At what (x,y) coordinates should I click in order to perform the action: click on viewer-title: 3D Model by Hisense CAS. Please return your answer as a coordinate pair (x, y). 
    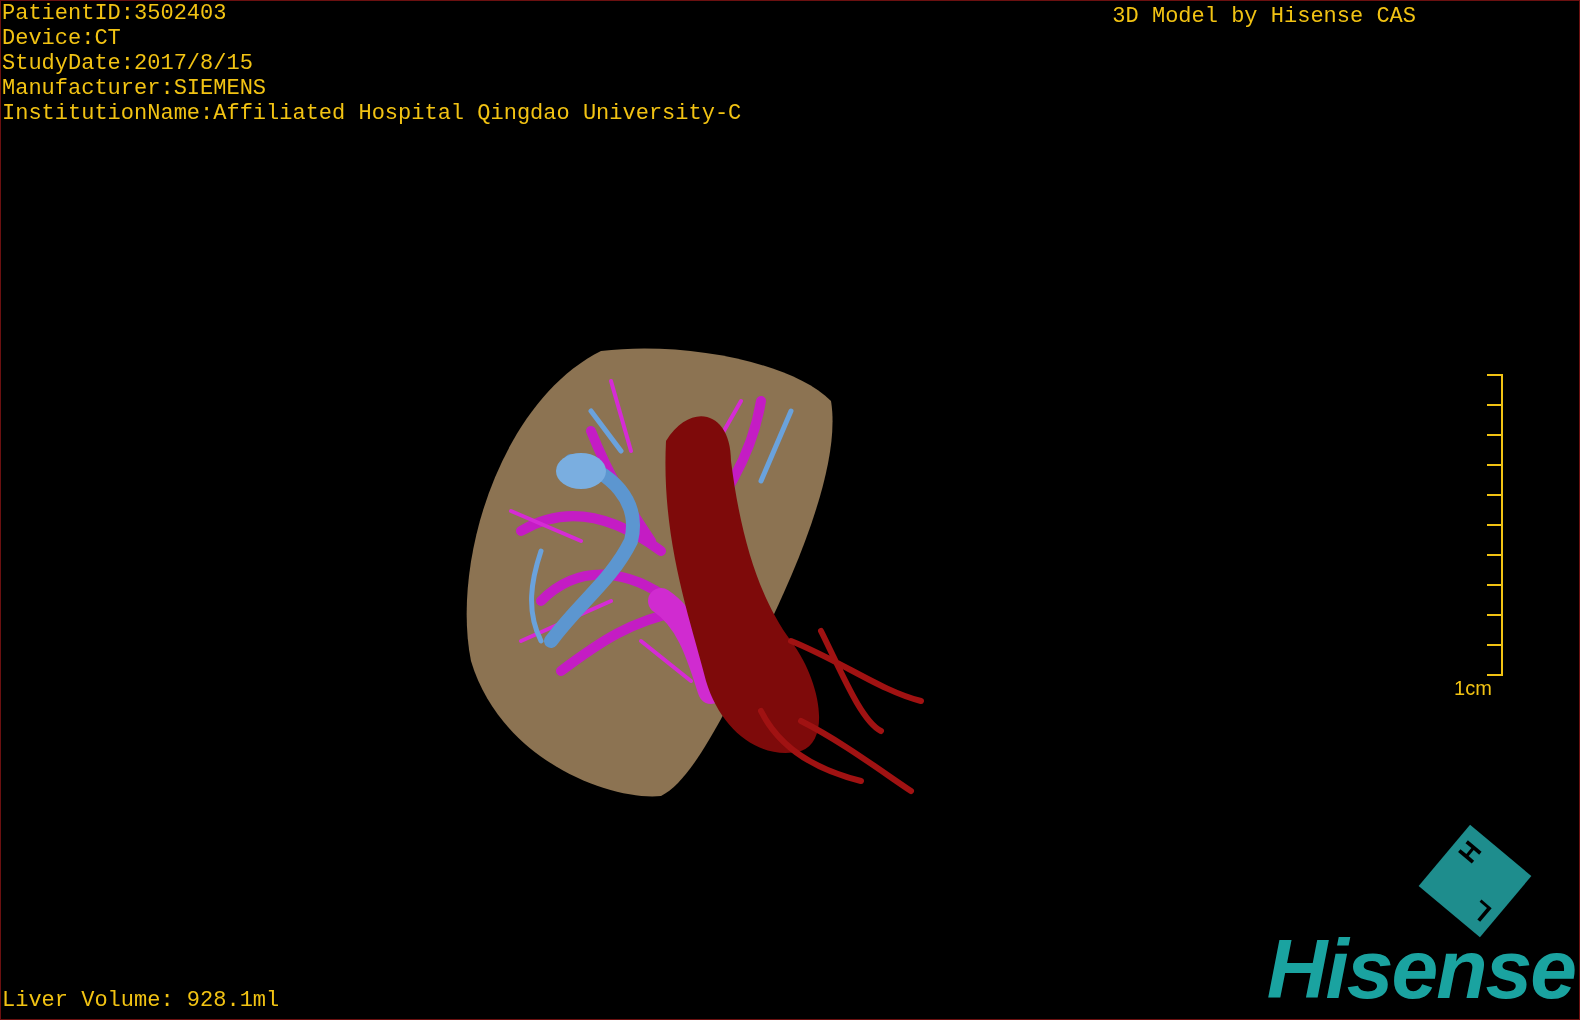
    Looking at the image, I should click on (1264, 16).